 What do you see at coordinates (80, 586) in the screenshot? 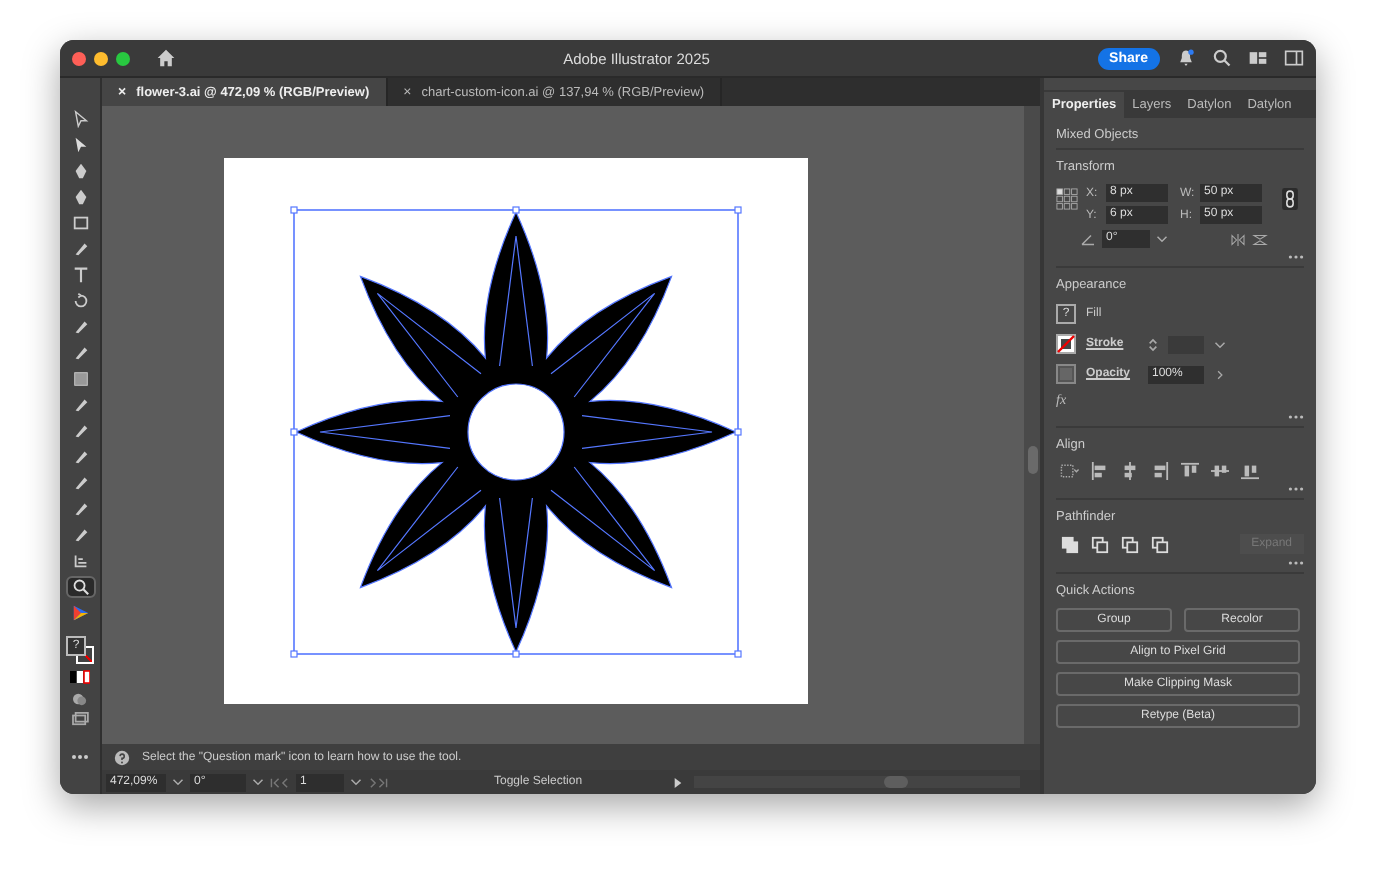
I see `zoom-tool-icon` at bounding box center [80, 586].